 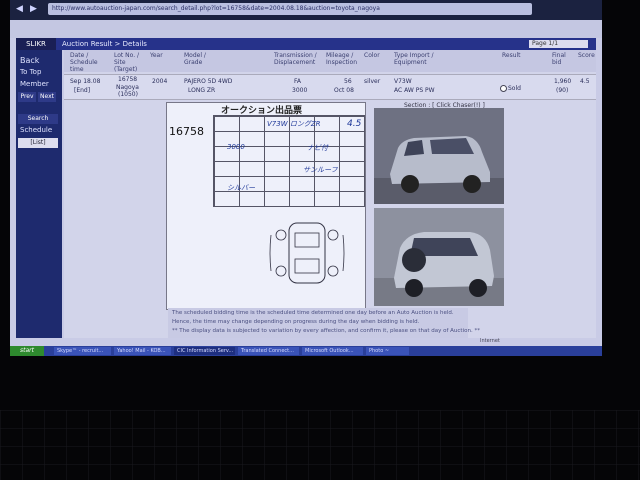 I want to click on cell-displacement: 3000, so click(x=300, y=90).